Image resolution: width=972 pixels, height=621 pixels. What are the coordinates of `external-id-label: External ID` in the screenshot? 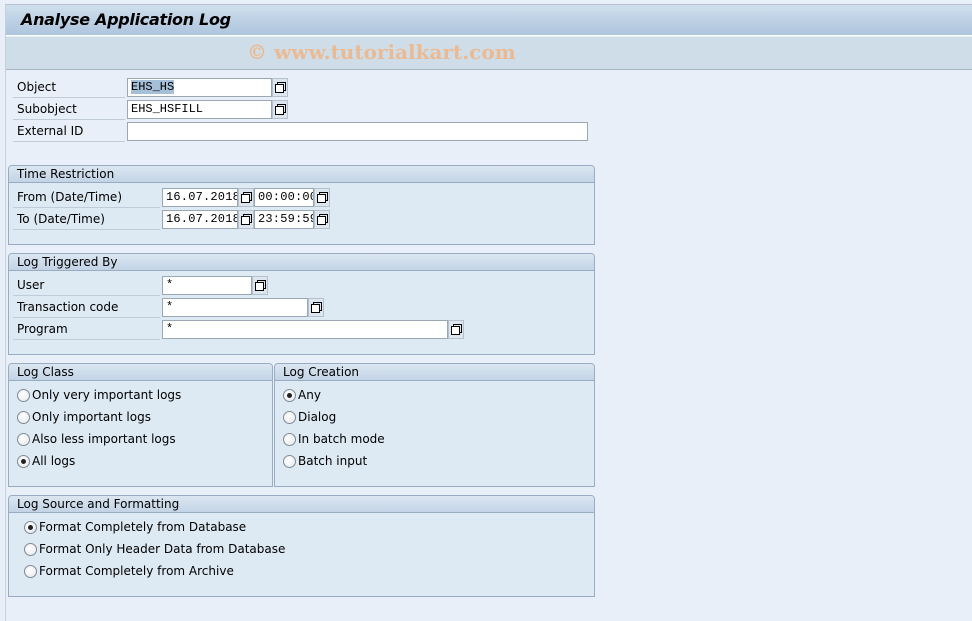 It's located at (50, 131).